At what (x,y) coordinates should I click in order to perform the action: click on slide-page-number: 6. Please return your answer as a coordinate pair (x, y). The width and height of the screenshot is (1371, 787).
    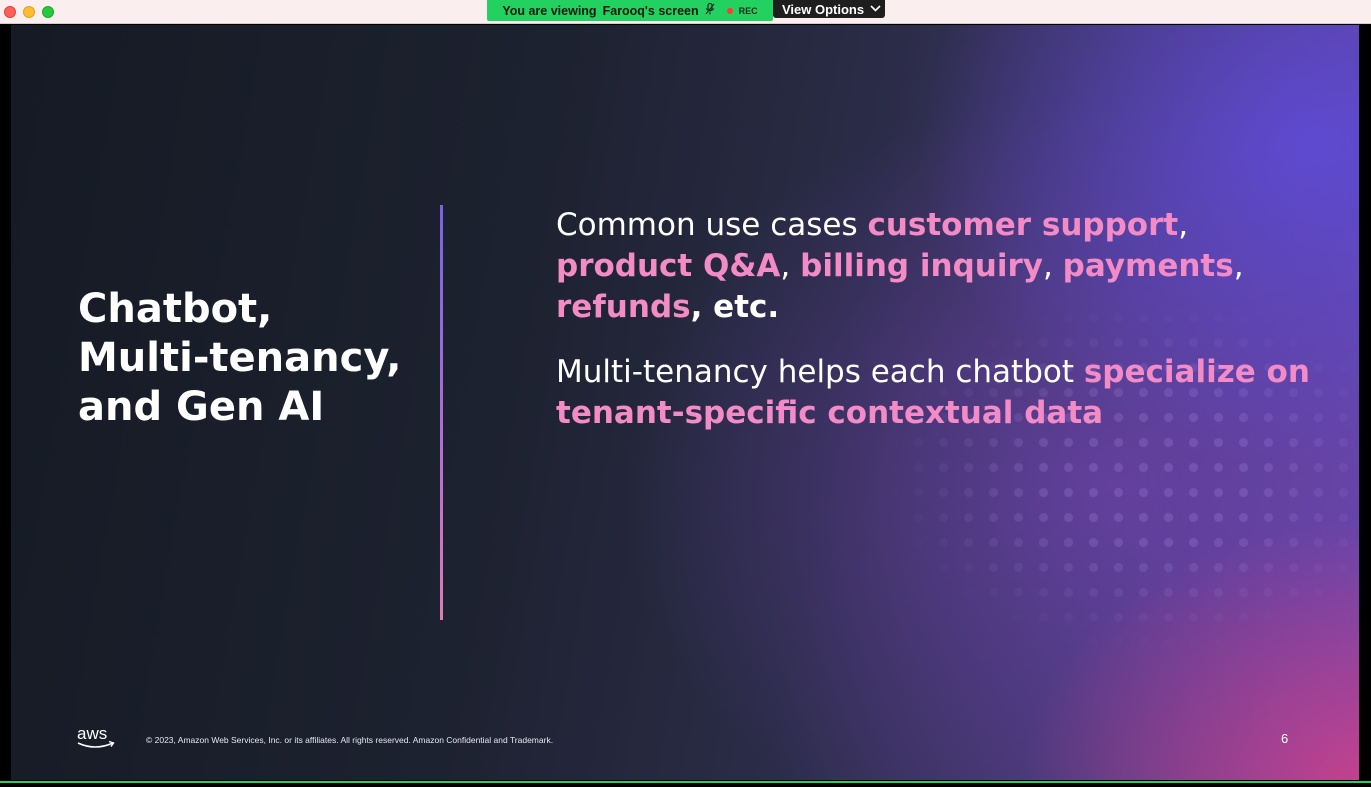
    Looking at the image, I should click on (1285, 738).